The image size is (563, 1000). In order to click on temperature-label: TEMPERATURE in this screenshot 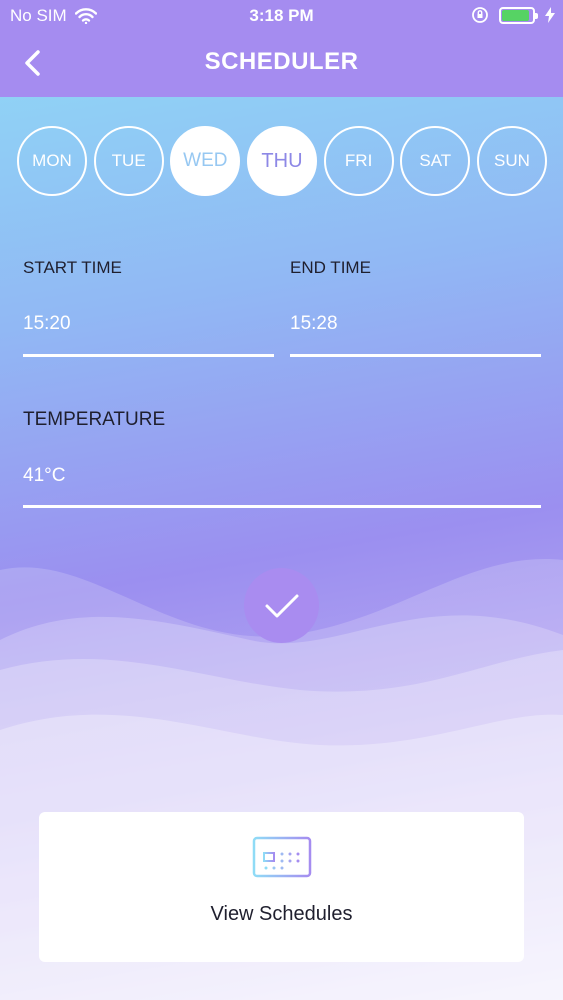, I will do `click(94, 419)`.